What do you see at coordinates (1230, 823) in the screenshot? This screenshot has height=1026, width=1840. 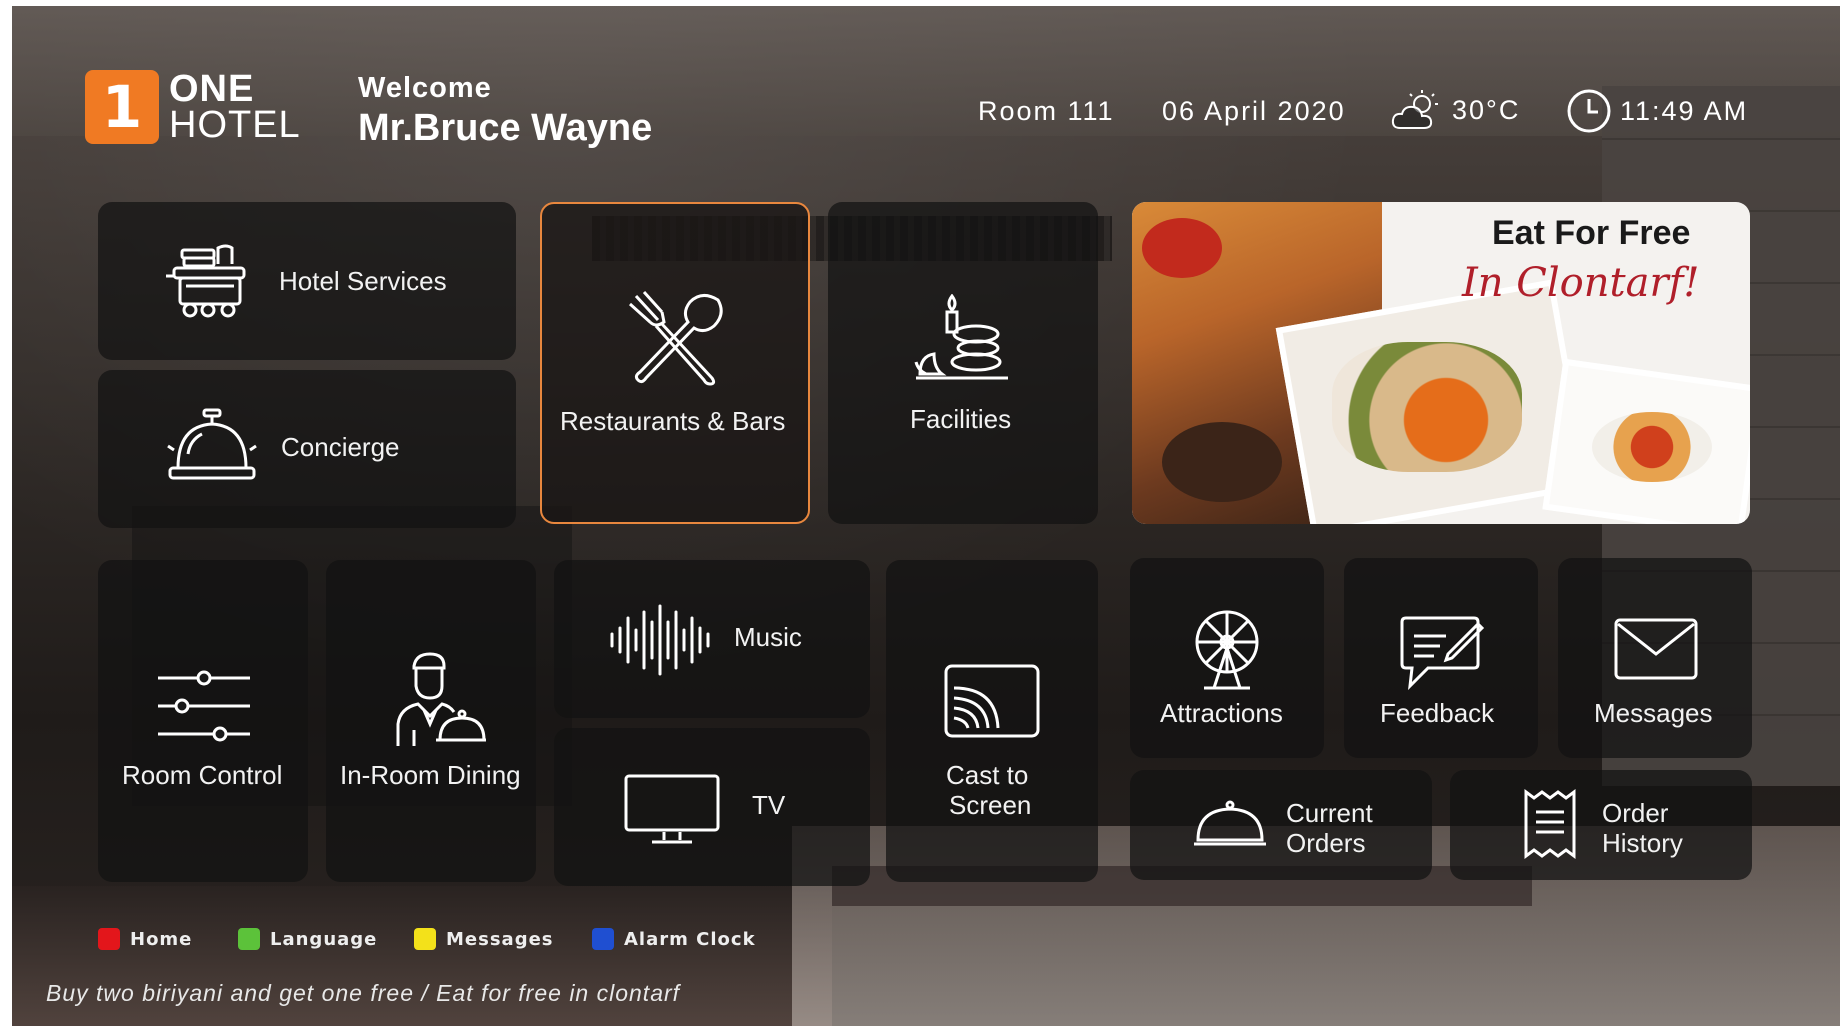 I see `cloche-icon` at bounding box center [1230, 823].